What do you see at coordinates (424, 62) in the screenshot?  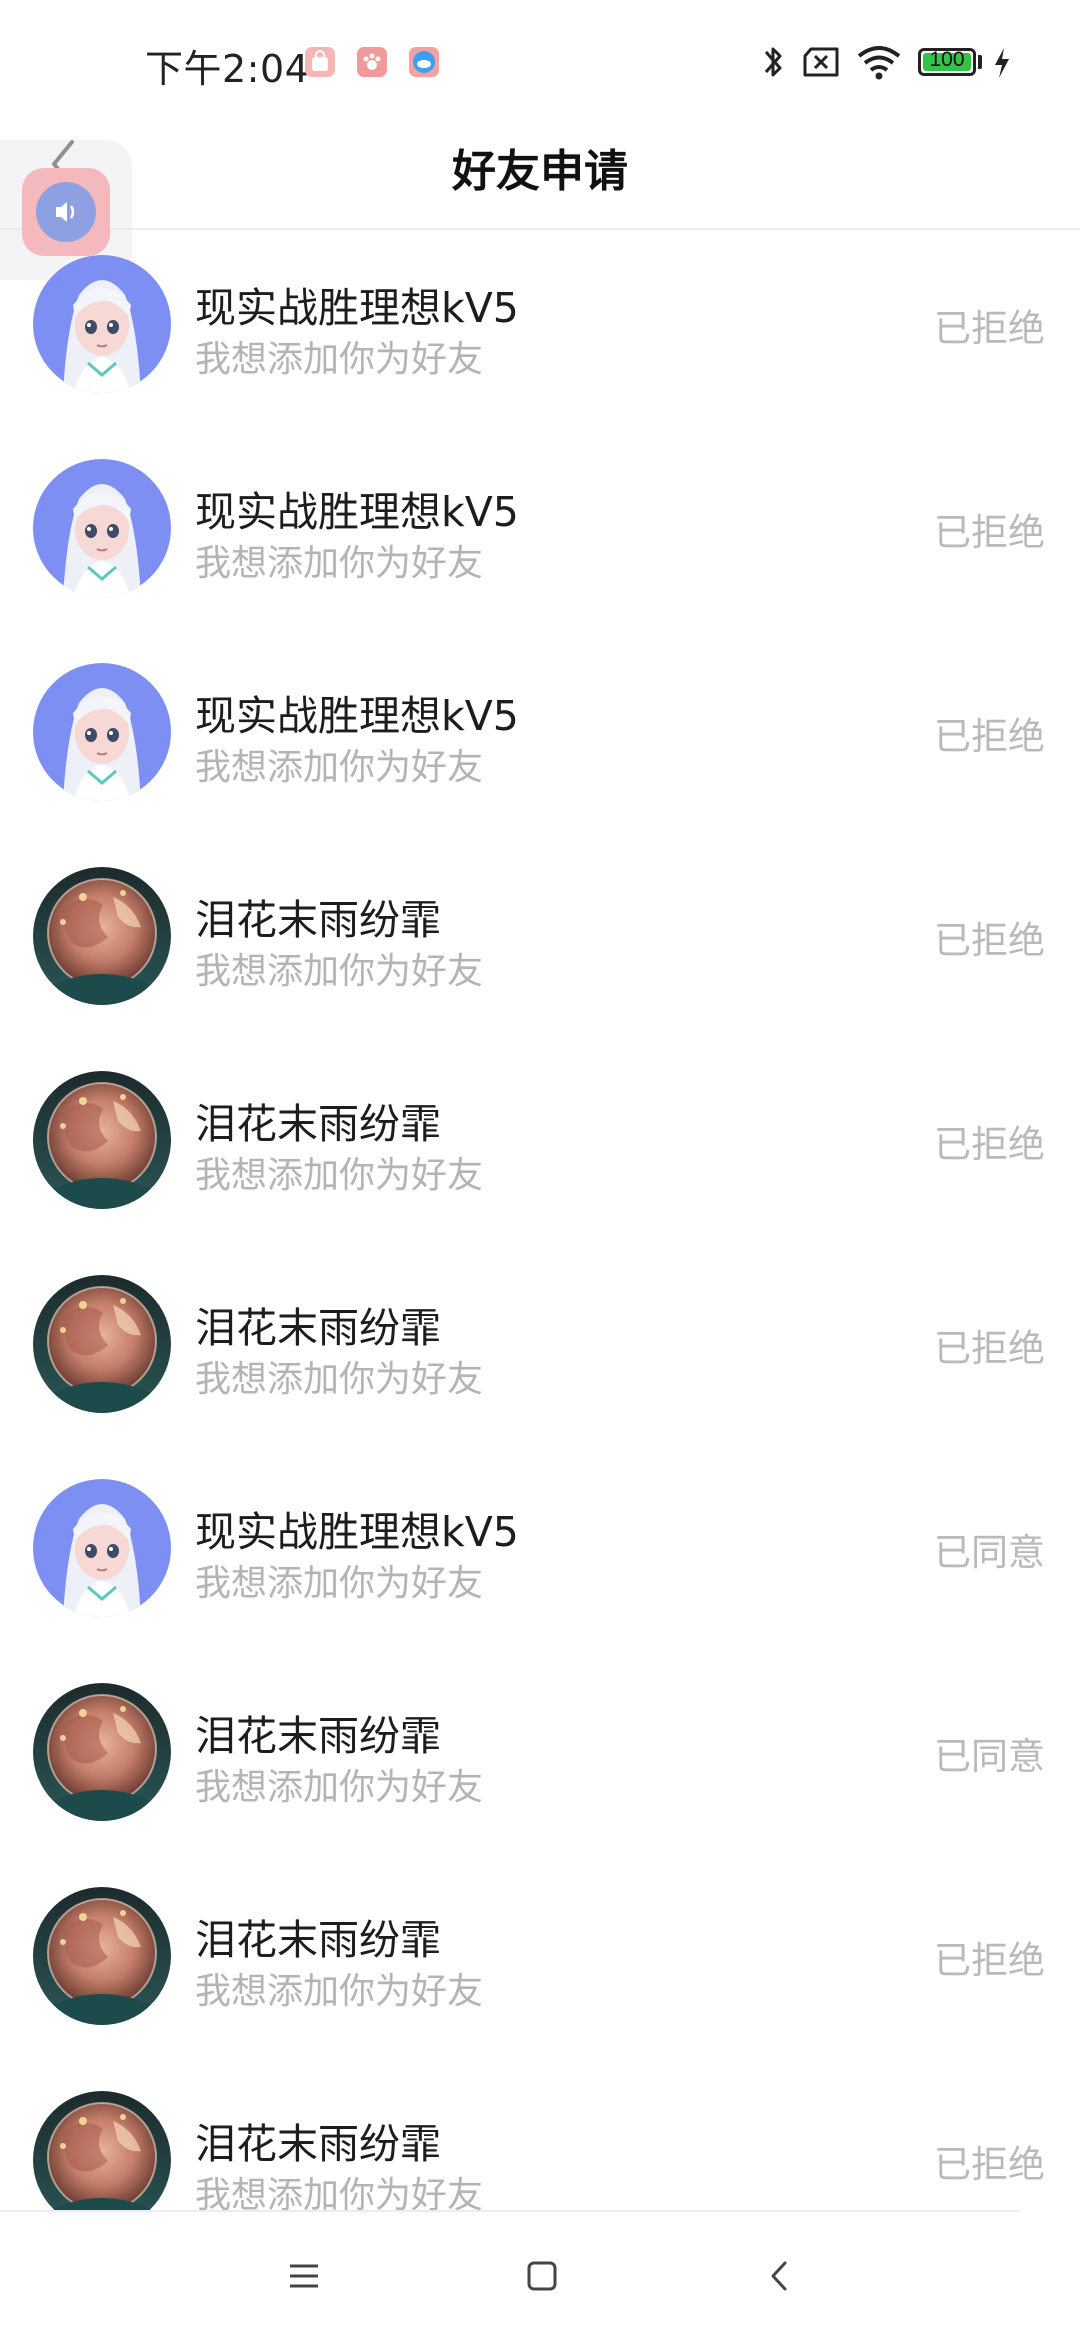 I see `cloud-notification-icon` at bounding box center [424, 62].